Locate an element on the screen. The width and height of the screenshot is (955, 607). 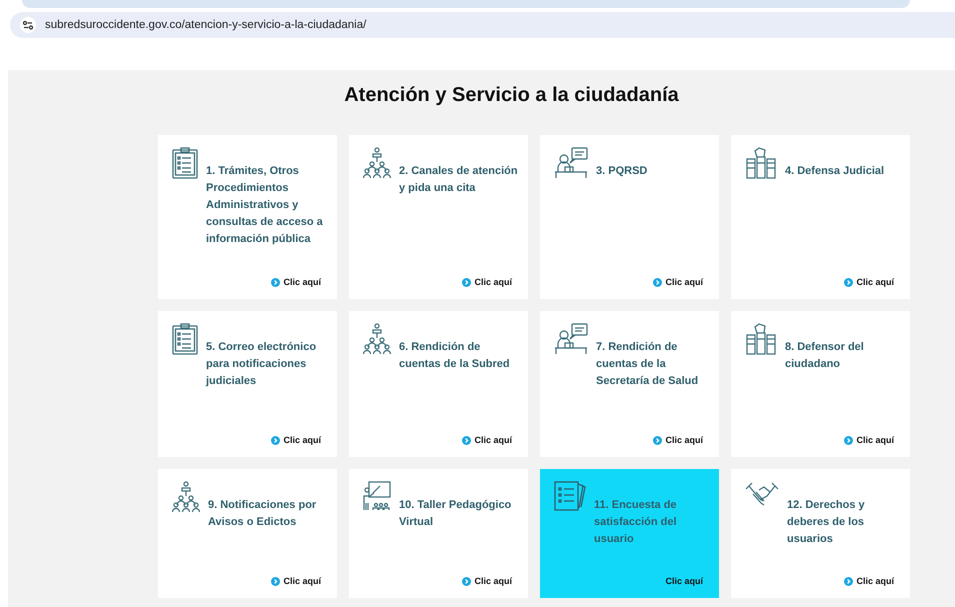
teacher-board-icon is located at coordinates (377, 496).